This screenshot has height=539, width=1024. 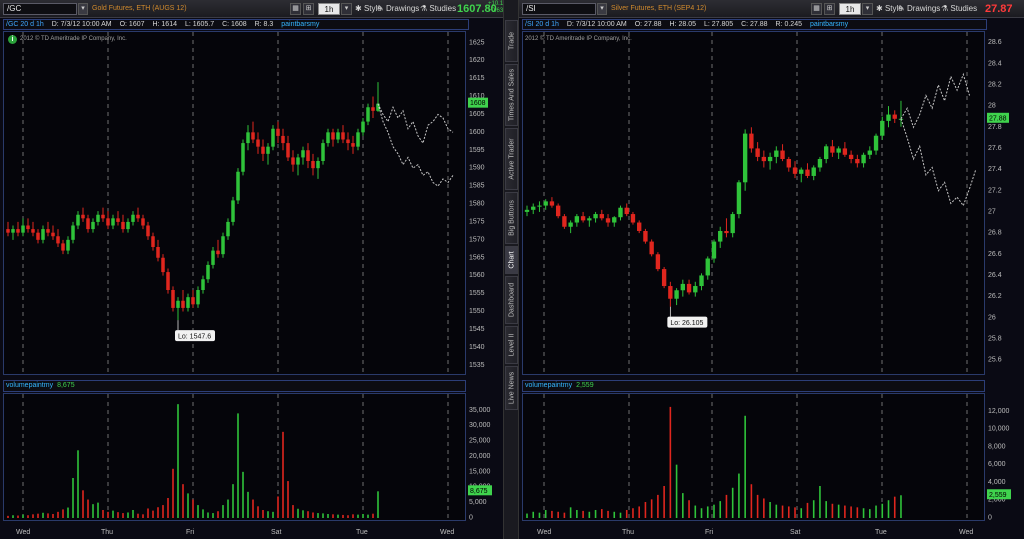 What do you see at coordinates (511, 41) in the screenshot?
I see `side-tab-trade: Trade` at bounding box center [511, 41].